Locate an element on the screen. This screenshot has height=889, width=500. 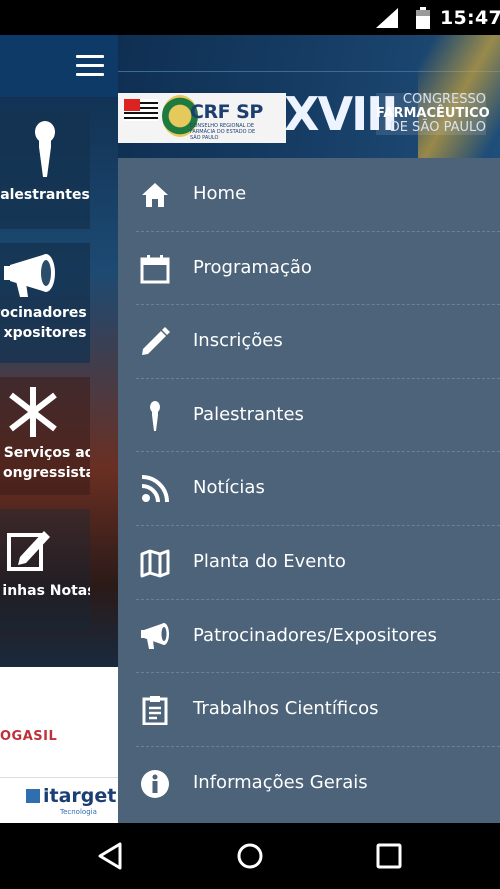
menu-item-label: Notícias is located at coordinates (229, 488).